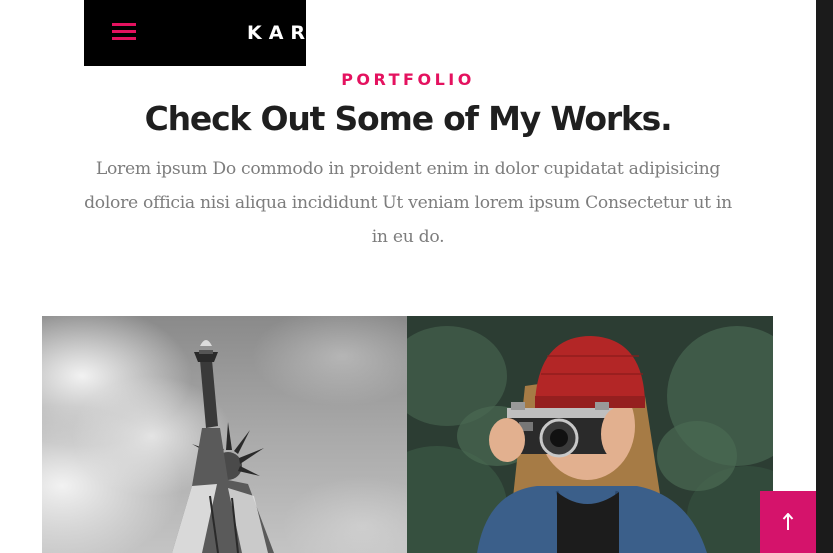 This screenshot has width=833, height=553. I want to click on site-header: KARDS, so click(216, 33).